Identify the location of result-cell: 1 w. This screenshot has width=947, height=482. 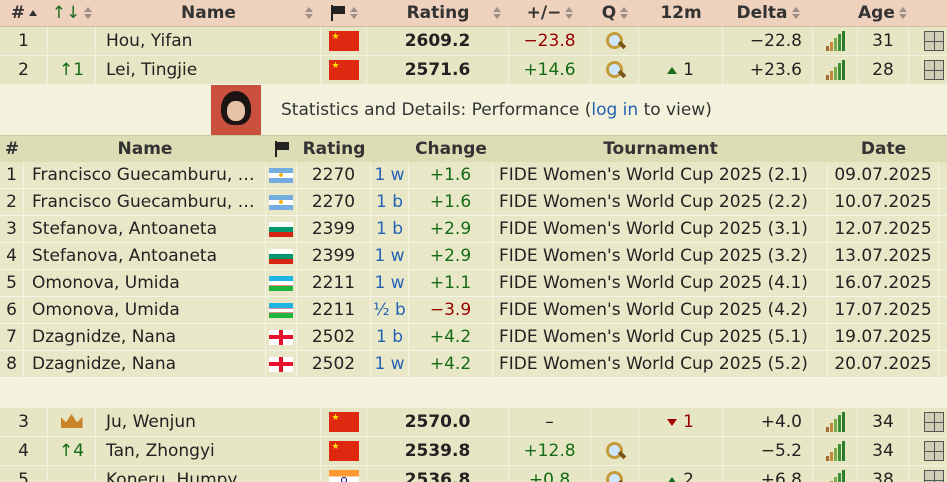
(390, 283).